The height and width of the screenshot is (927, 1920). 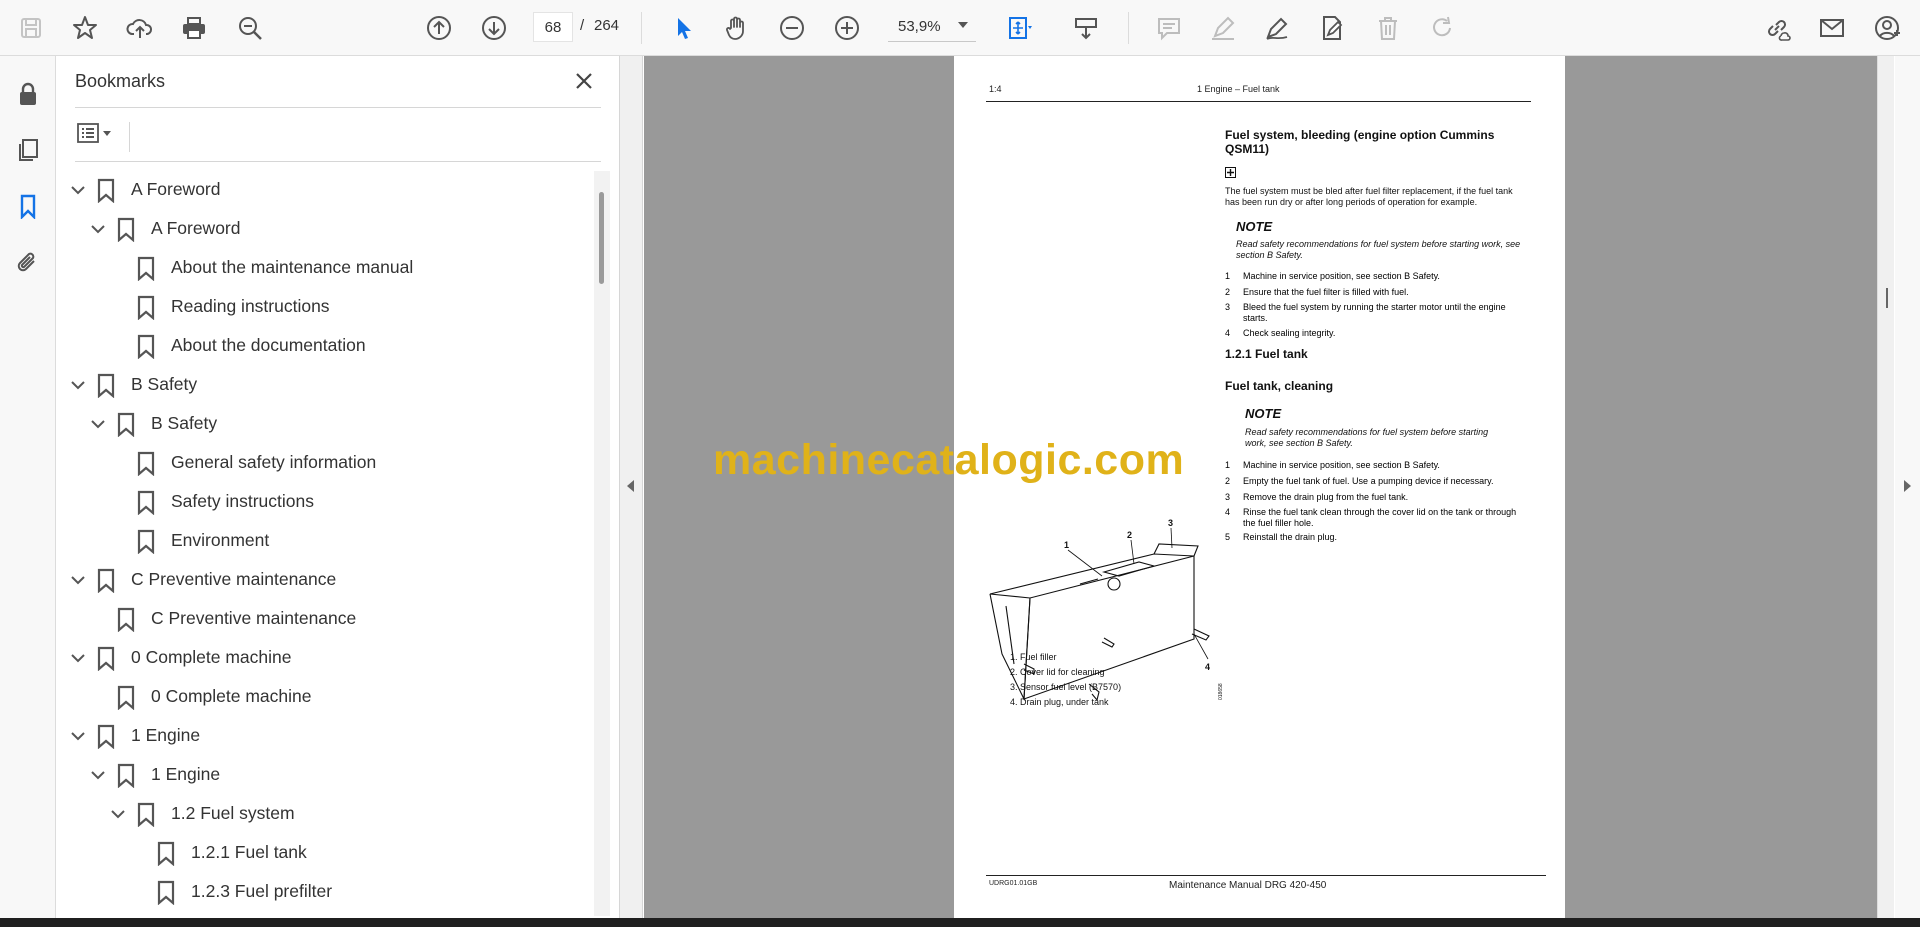 I want to click on zoom-in-icon, so click(x=847, y=28).